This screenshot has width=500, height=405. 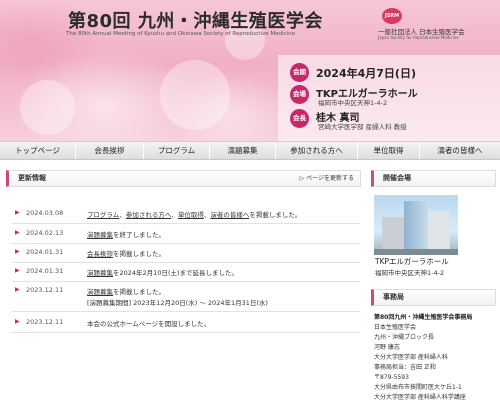 What do you see at coordinates (387, 347) in the screenshot?
I see `office-line: 河野 康志` at bounding box center [387, 347].